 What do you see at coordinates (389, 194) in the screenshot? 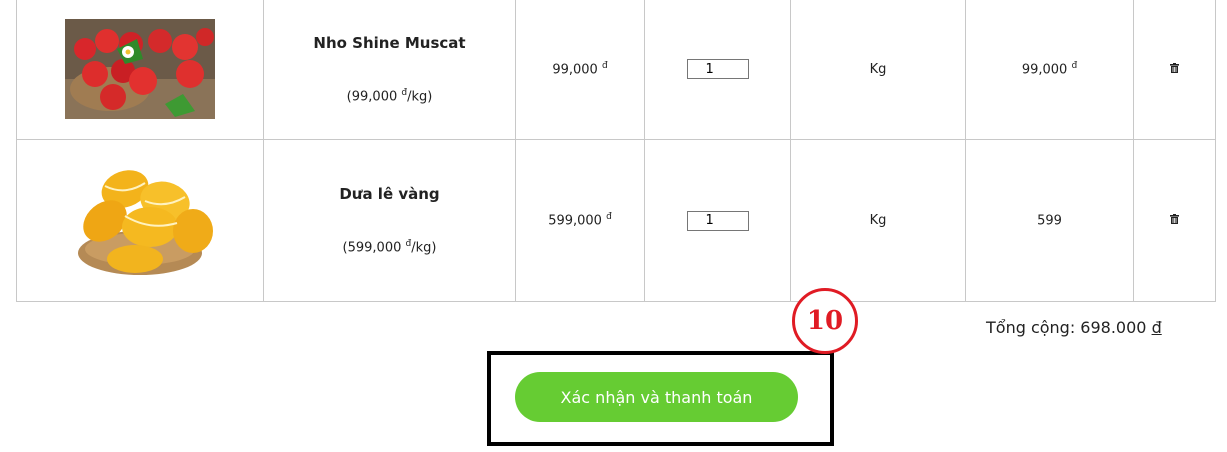
I see `product-name: Dưa lê vàng` at bounding box center [389, 194].